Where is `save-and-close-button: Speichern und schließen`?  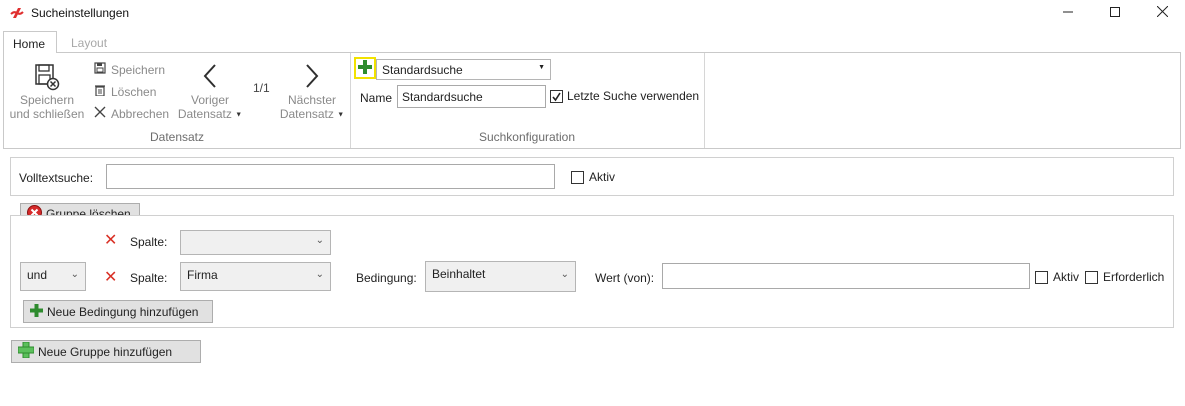
save-and-close-button: Speichern und schließen is located at coordinates (47, 93).